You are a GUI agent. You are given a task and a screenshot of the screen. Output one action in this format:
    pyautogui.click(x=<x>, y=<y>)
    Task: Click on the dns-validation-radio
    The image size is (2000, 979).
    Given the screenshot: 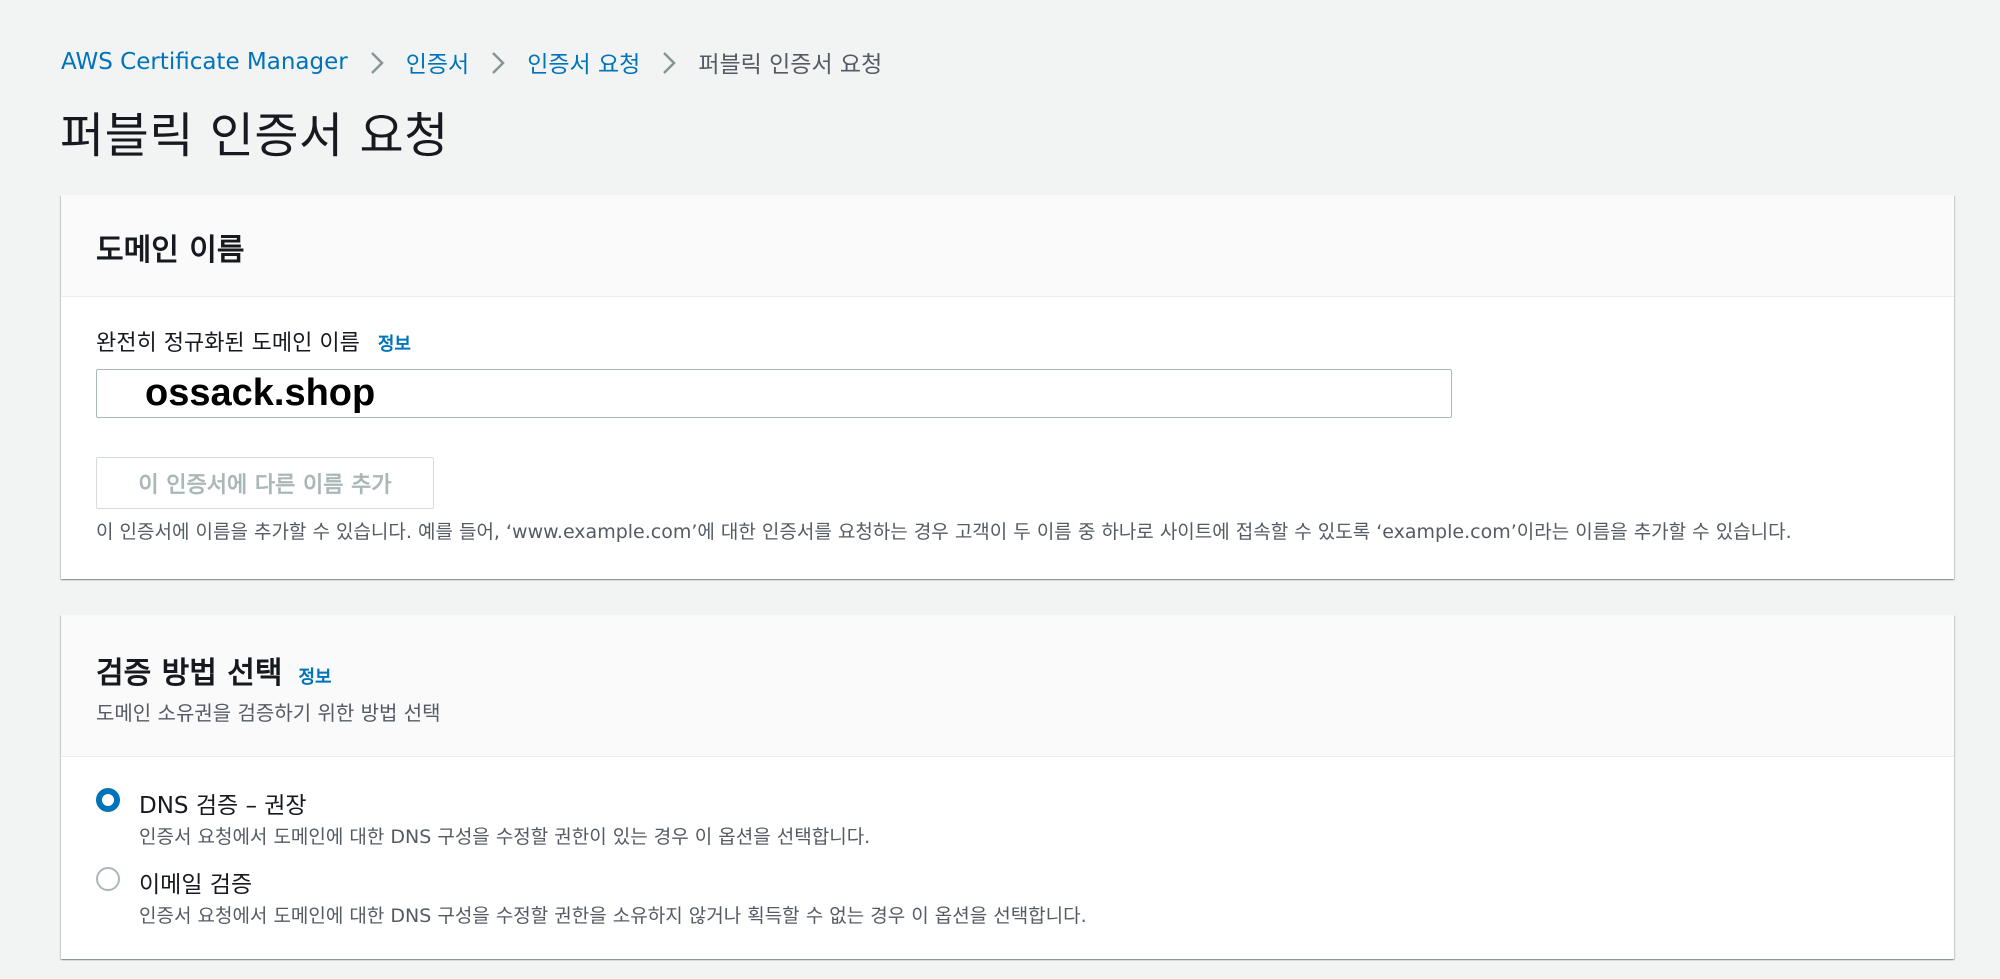 What is the action you would take?
    pyautogui.click(x=108, y=800)
    